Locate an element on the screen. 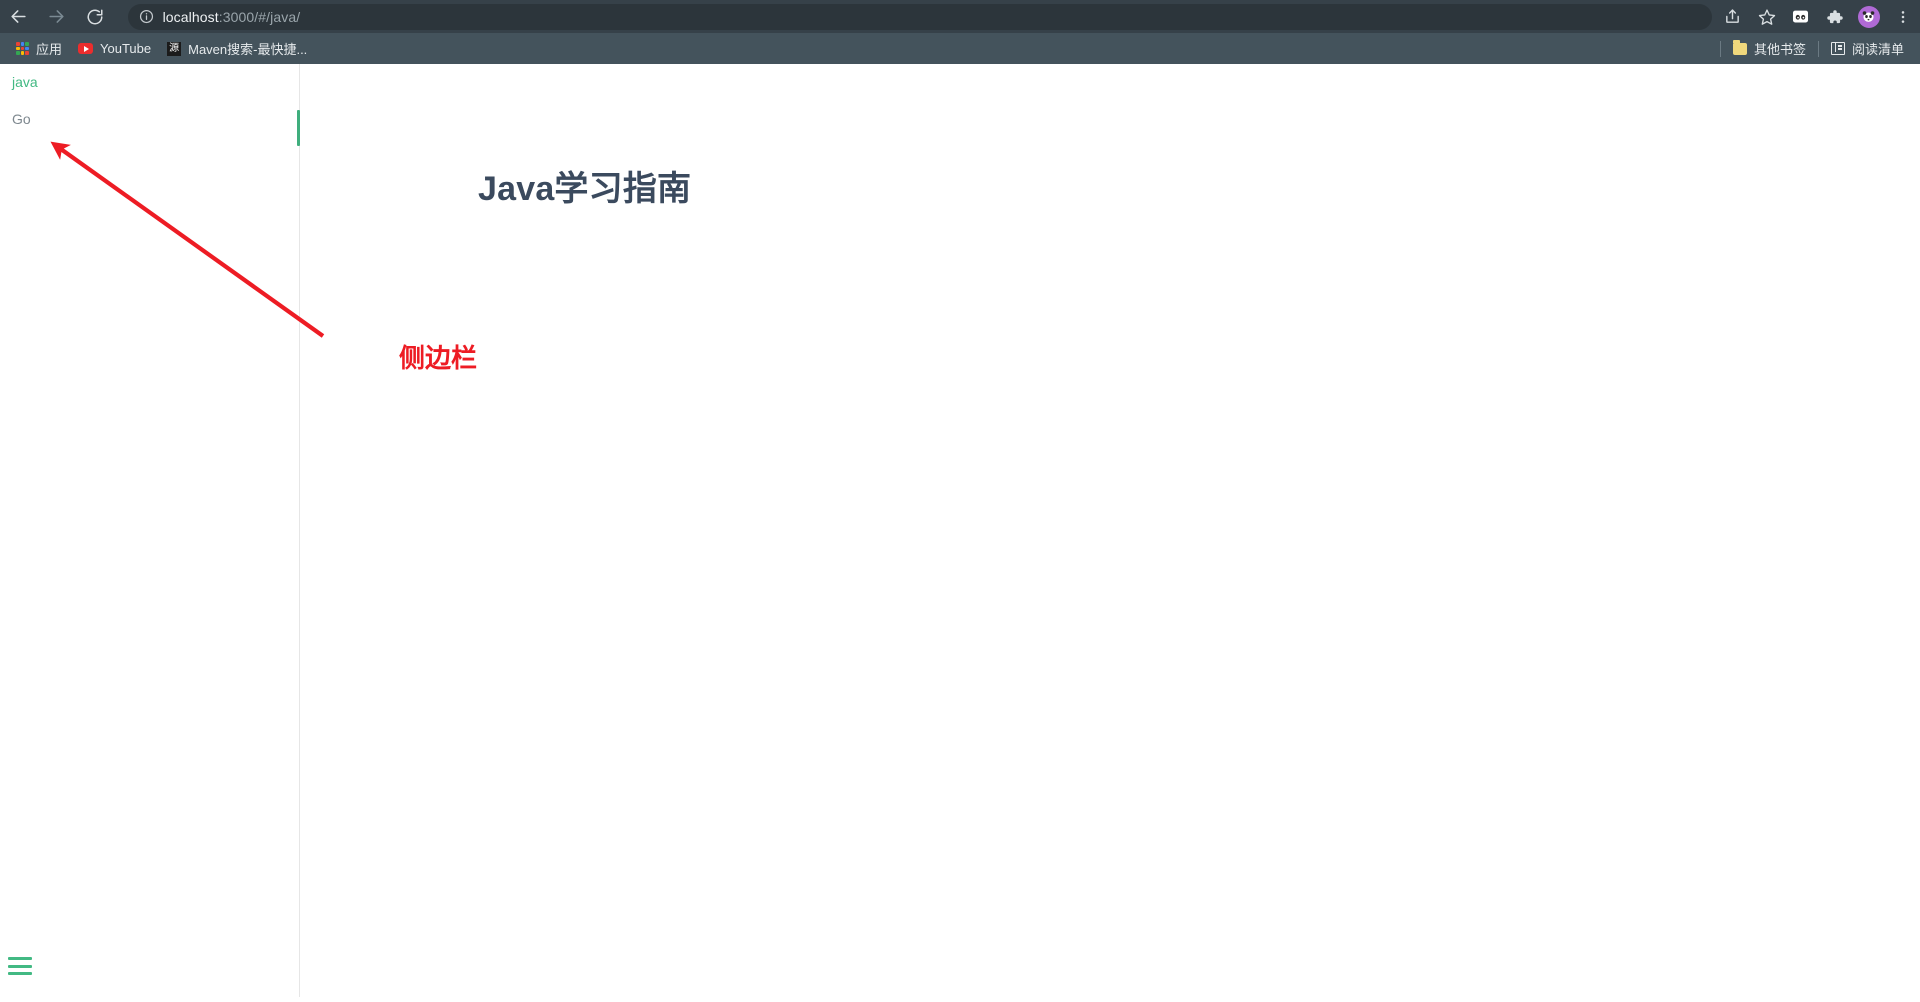 The height and width of the screenshot is (1002, 1920). extensions-puzzle-icon is located at coordinates (1835, 16).